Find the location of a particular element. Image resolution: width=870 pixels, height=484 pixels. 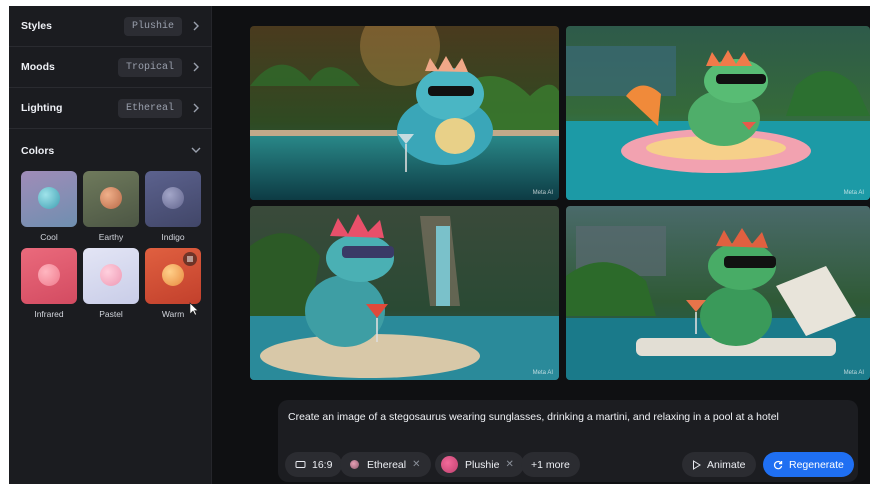

swatch-infrared is located at coordinates (49, 276).